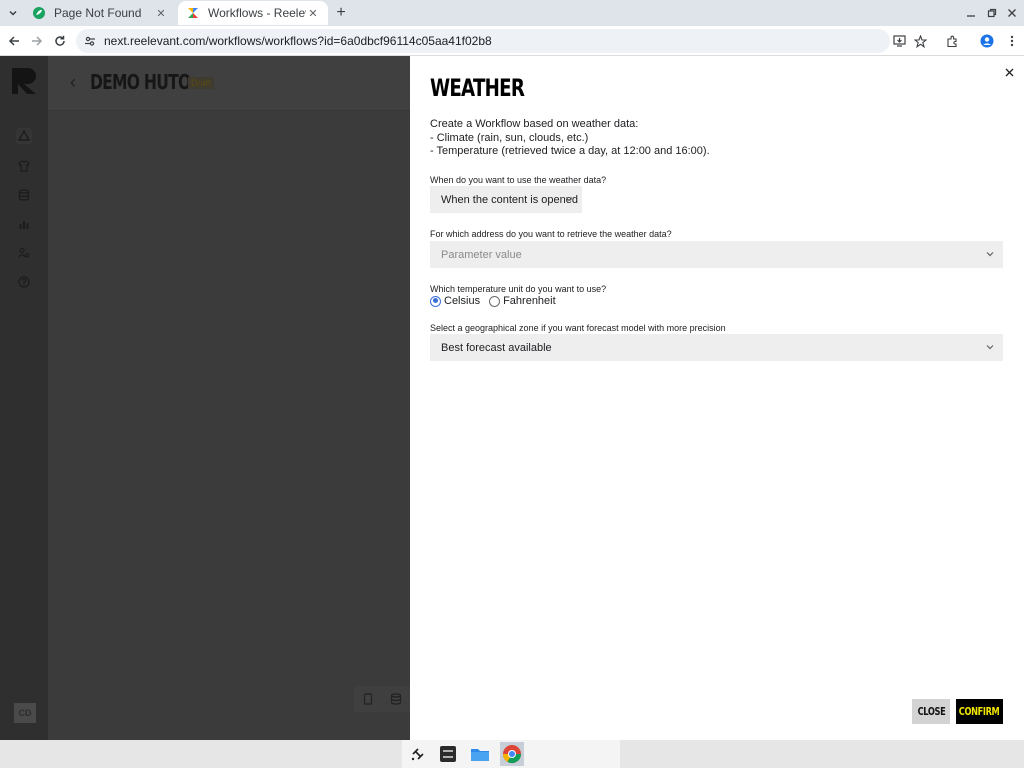 The width and height of the screenshot is (1024, 768). I want to click on unit-radio-group: Celsius Fahrenheit, so click(497, 301).